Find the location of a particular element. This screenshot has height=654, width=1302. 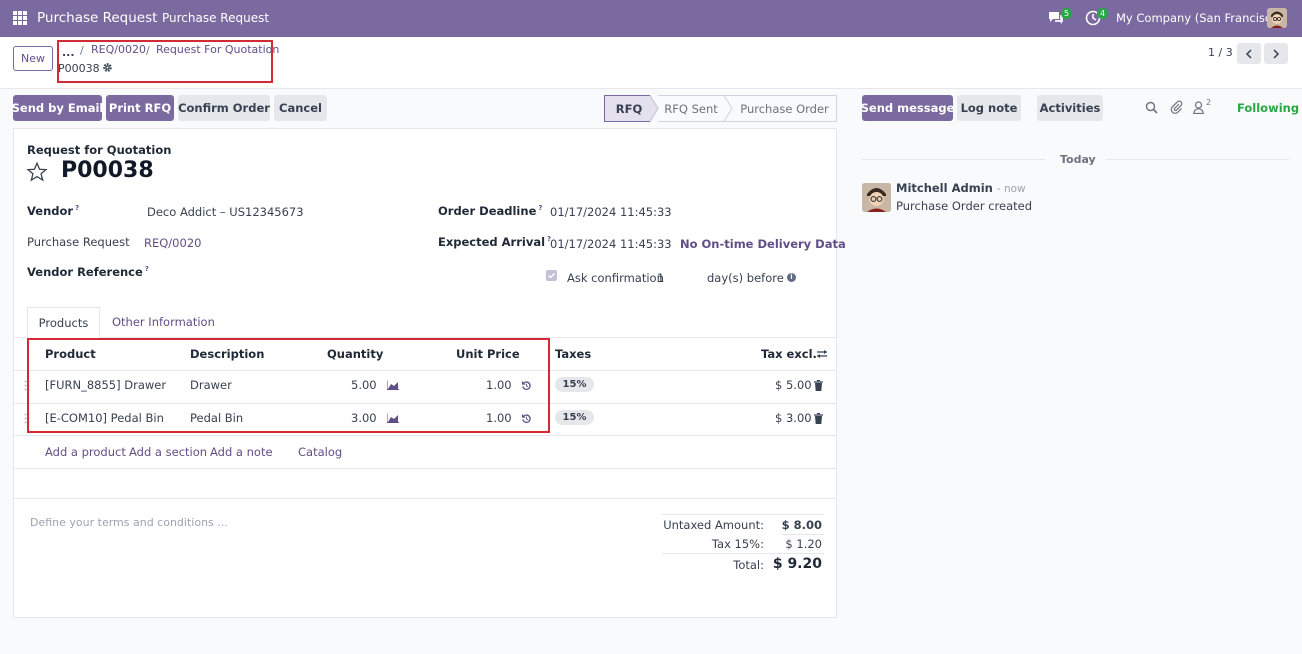

ask-confirmation-label: Ask confirmation is located at coordinates (615, 278).